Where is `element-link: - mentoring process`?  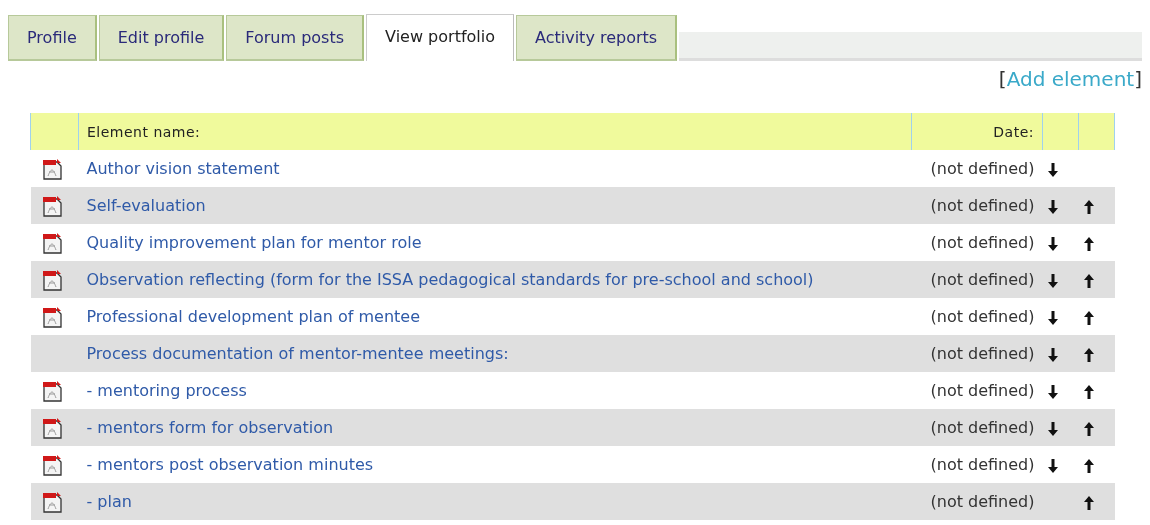 element-link: - mentoring process is located at coordinates (166, 390).